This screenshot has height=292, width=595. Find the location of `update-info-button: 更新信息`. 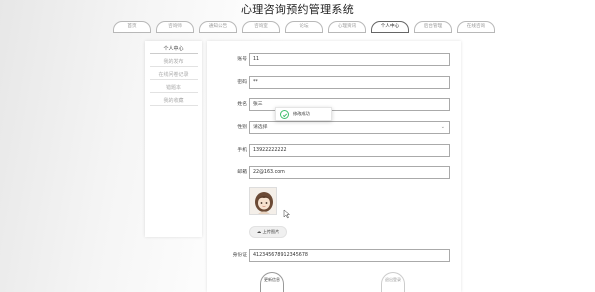

update-info-button: 更新信息 is located at coordinates (272, 282).